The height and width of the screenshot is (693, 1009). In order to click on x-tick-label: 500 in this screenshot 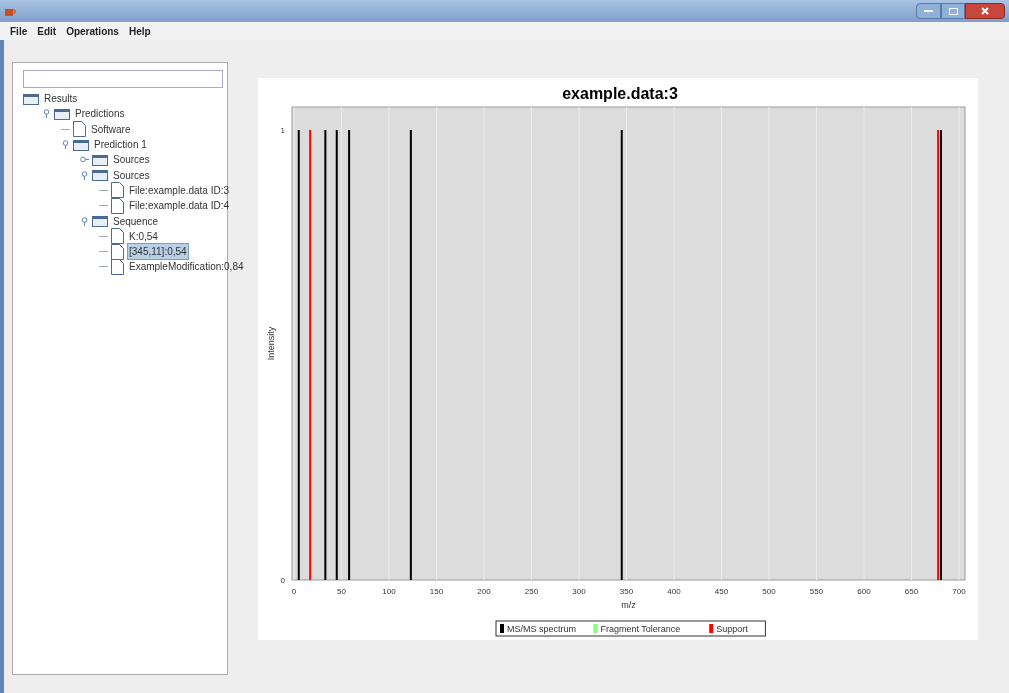, I will do `click(769, 591)`.